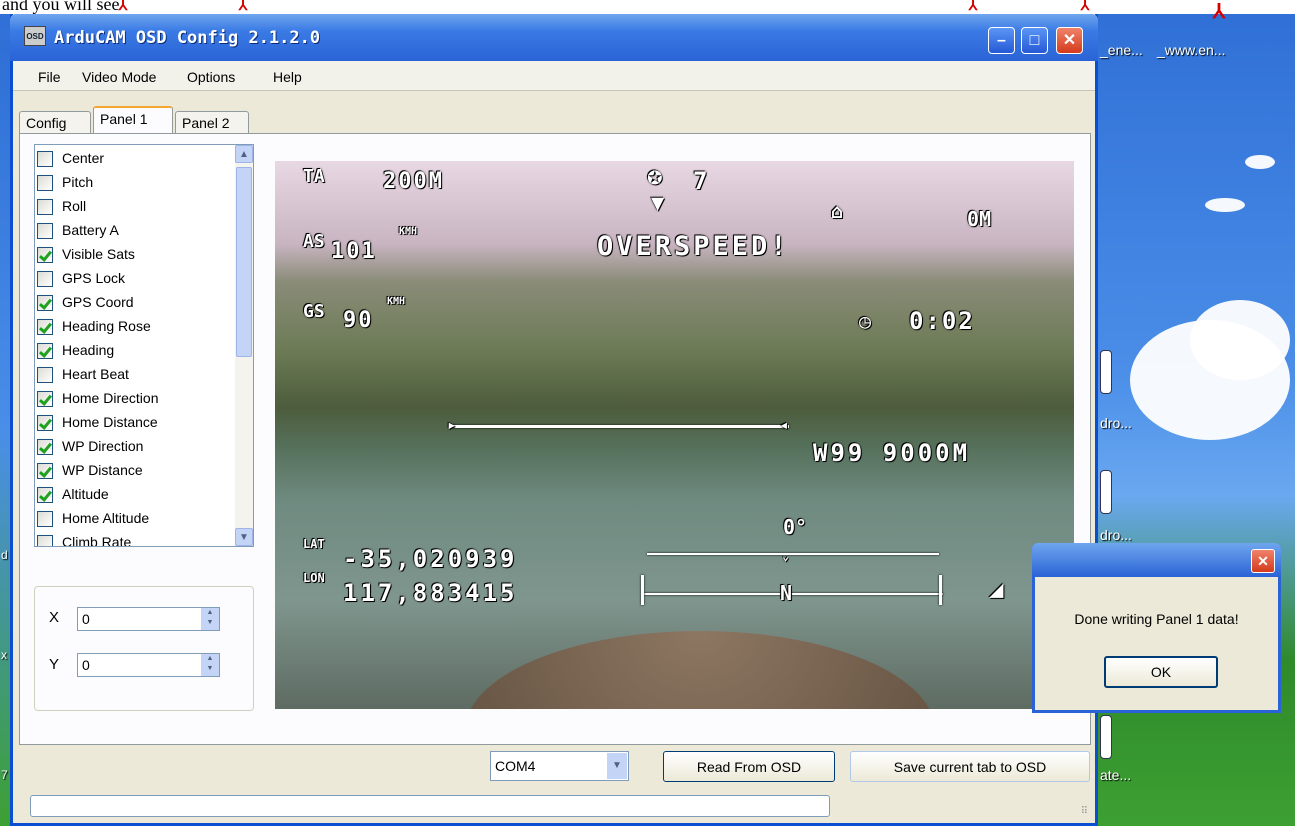 This screenshot has width=1295, height=826. I want to click on read-from-osd-button: Read From OSD, so click(749, 766).